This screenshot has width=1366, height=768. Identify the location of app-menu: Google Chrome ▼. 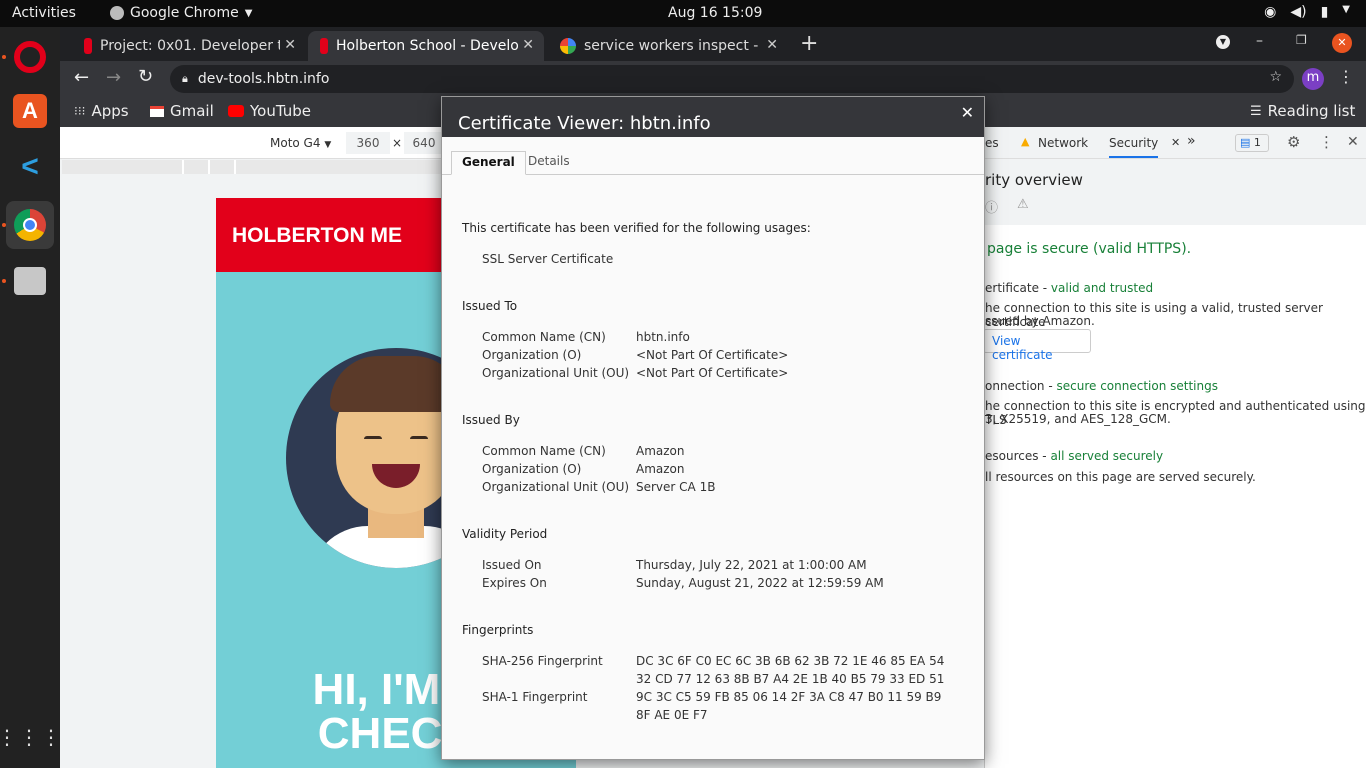
(181, 13).